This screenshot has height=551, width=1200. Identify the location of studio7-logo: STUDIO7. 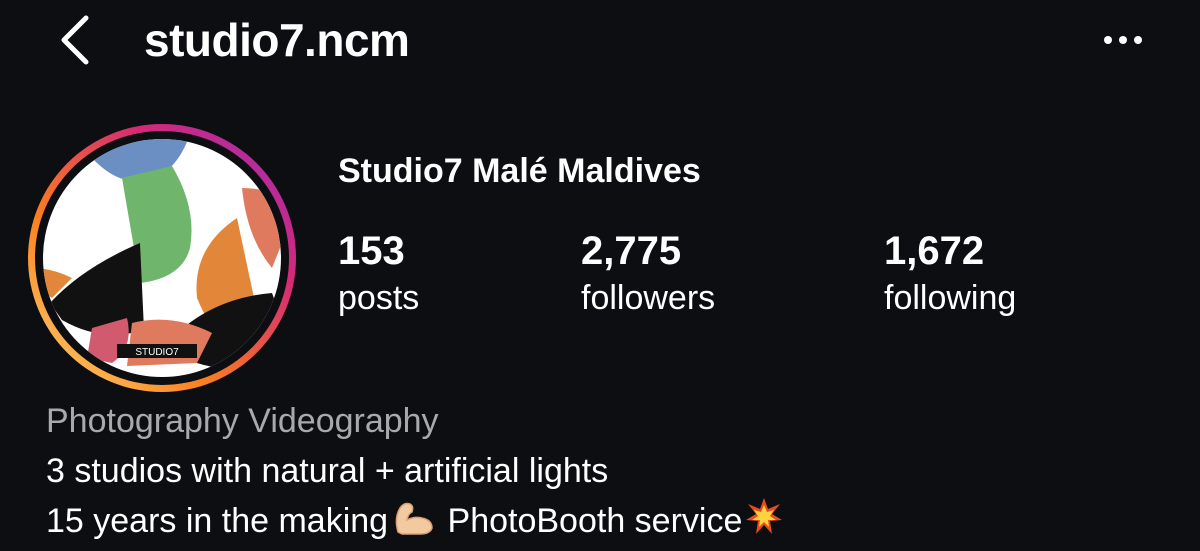
(162, 258).